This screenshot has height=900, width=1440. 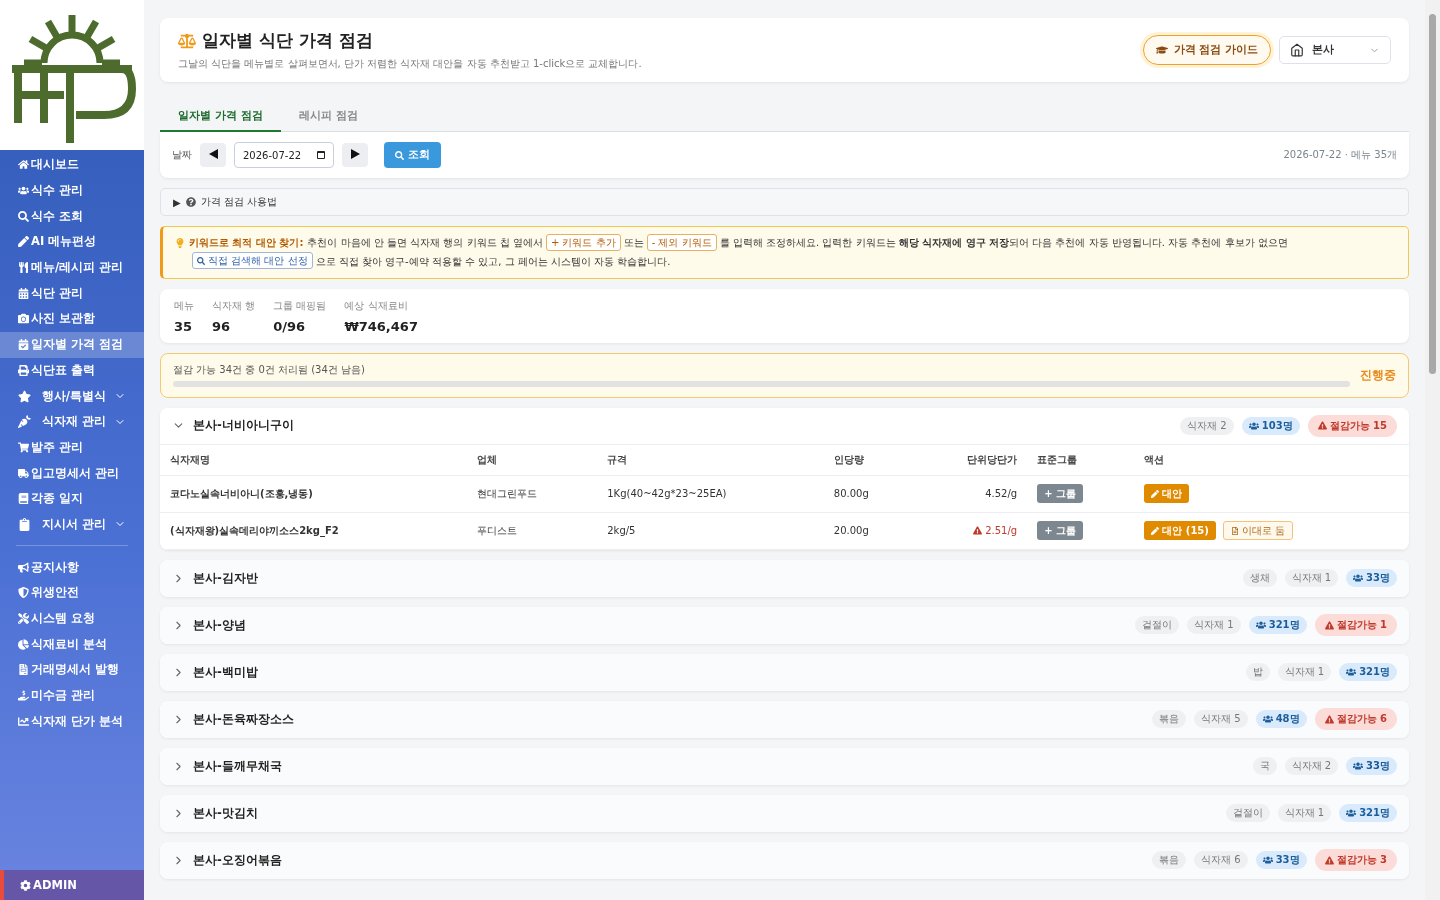 What do you see at coordinates (72, 567) in the screenshot?
I see `sidebar-item: 공지사항` at bounding box center [72, 567].